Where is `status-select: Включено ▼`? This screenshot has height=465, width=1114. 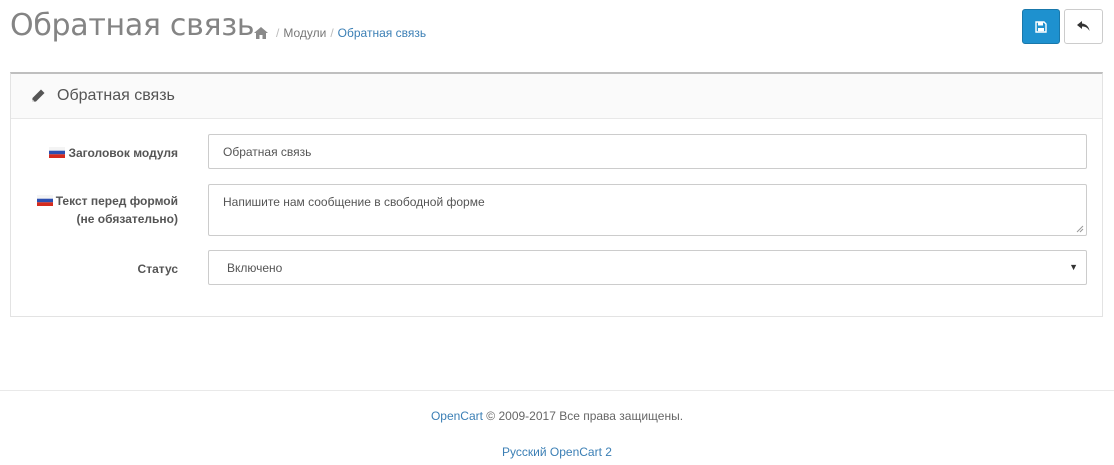 status-select: Включено ▼ is located at coordinates (647, 267).